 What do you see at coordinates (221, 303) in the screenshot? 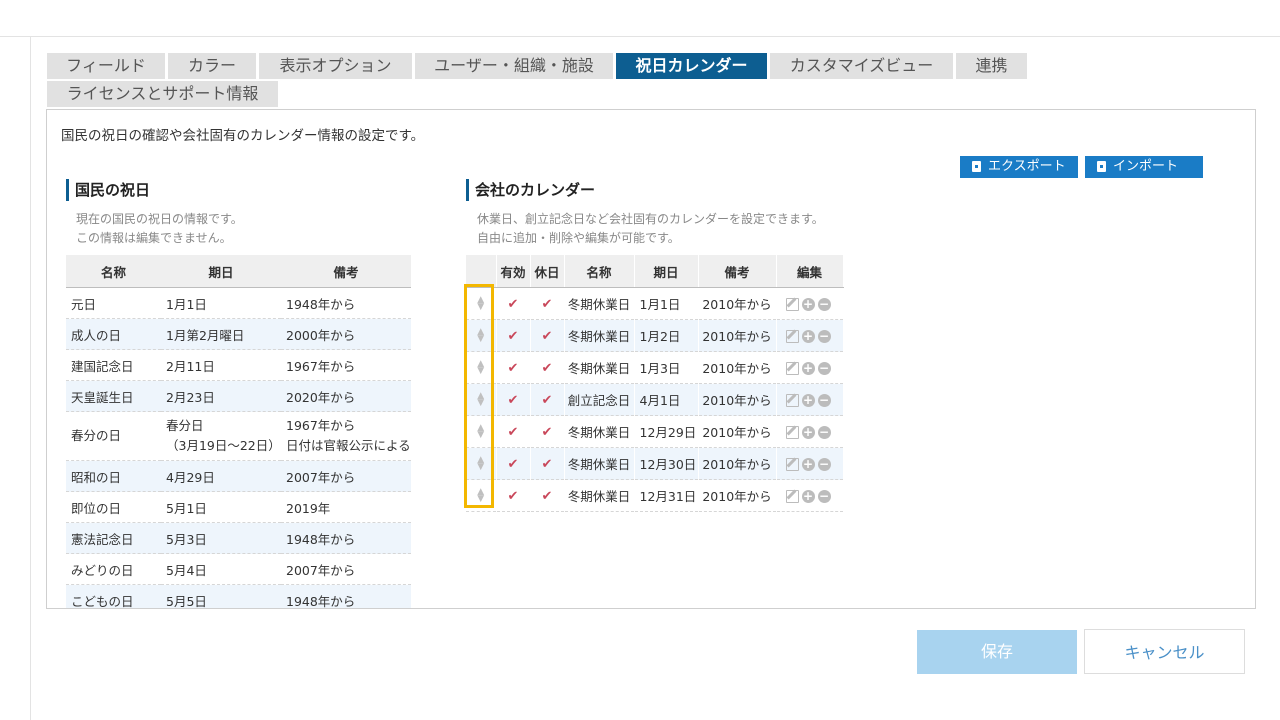
I see `holiday-date: 1月1日` at bounding box center [221, 303].